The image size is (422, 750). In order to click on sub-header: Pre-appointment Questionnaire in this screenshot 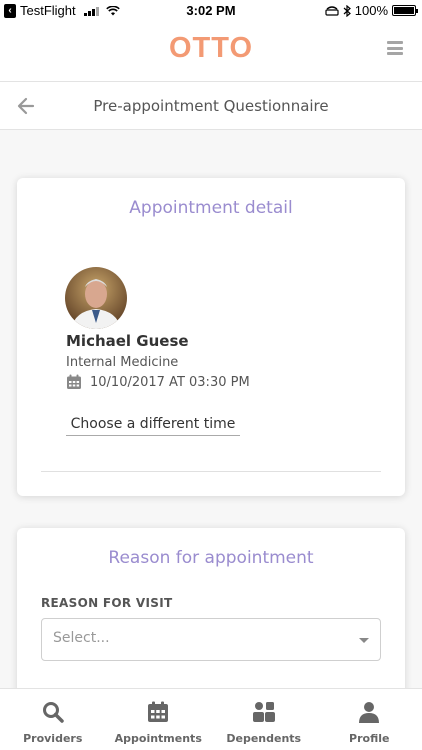, I will do `click(211, 106)`.